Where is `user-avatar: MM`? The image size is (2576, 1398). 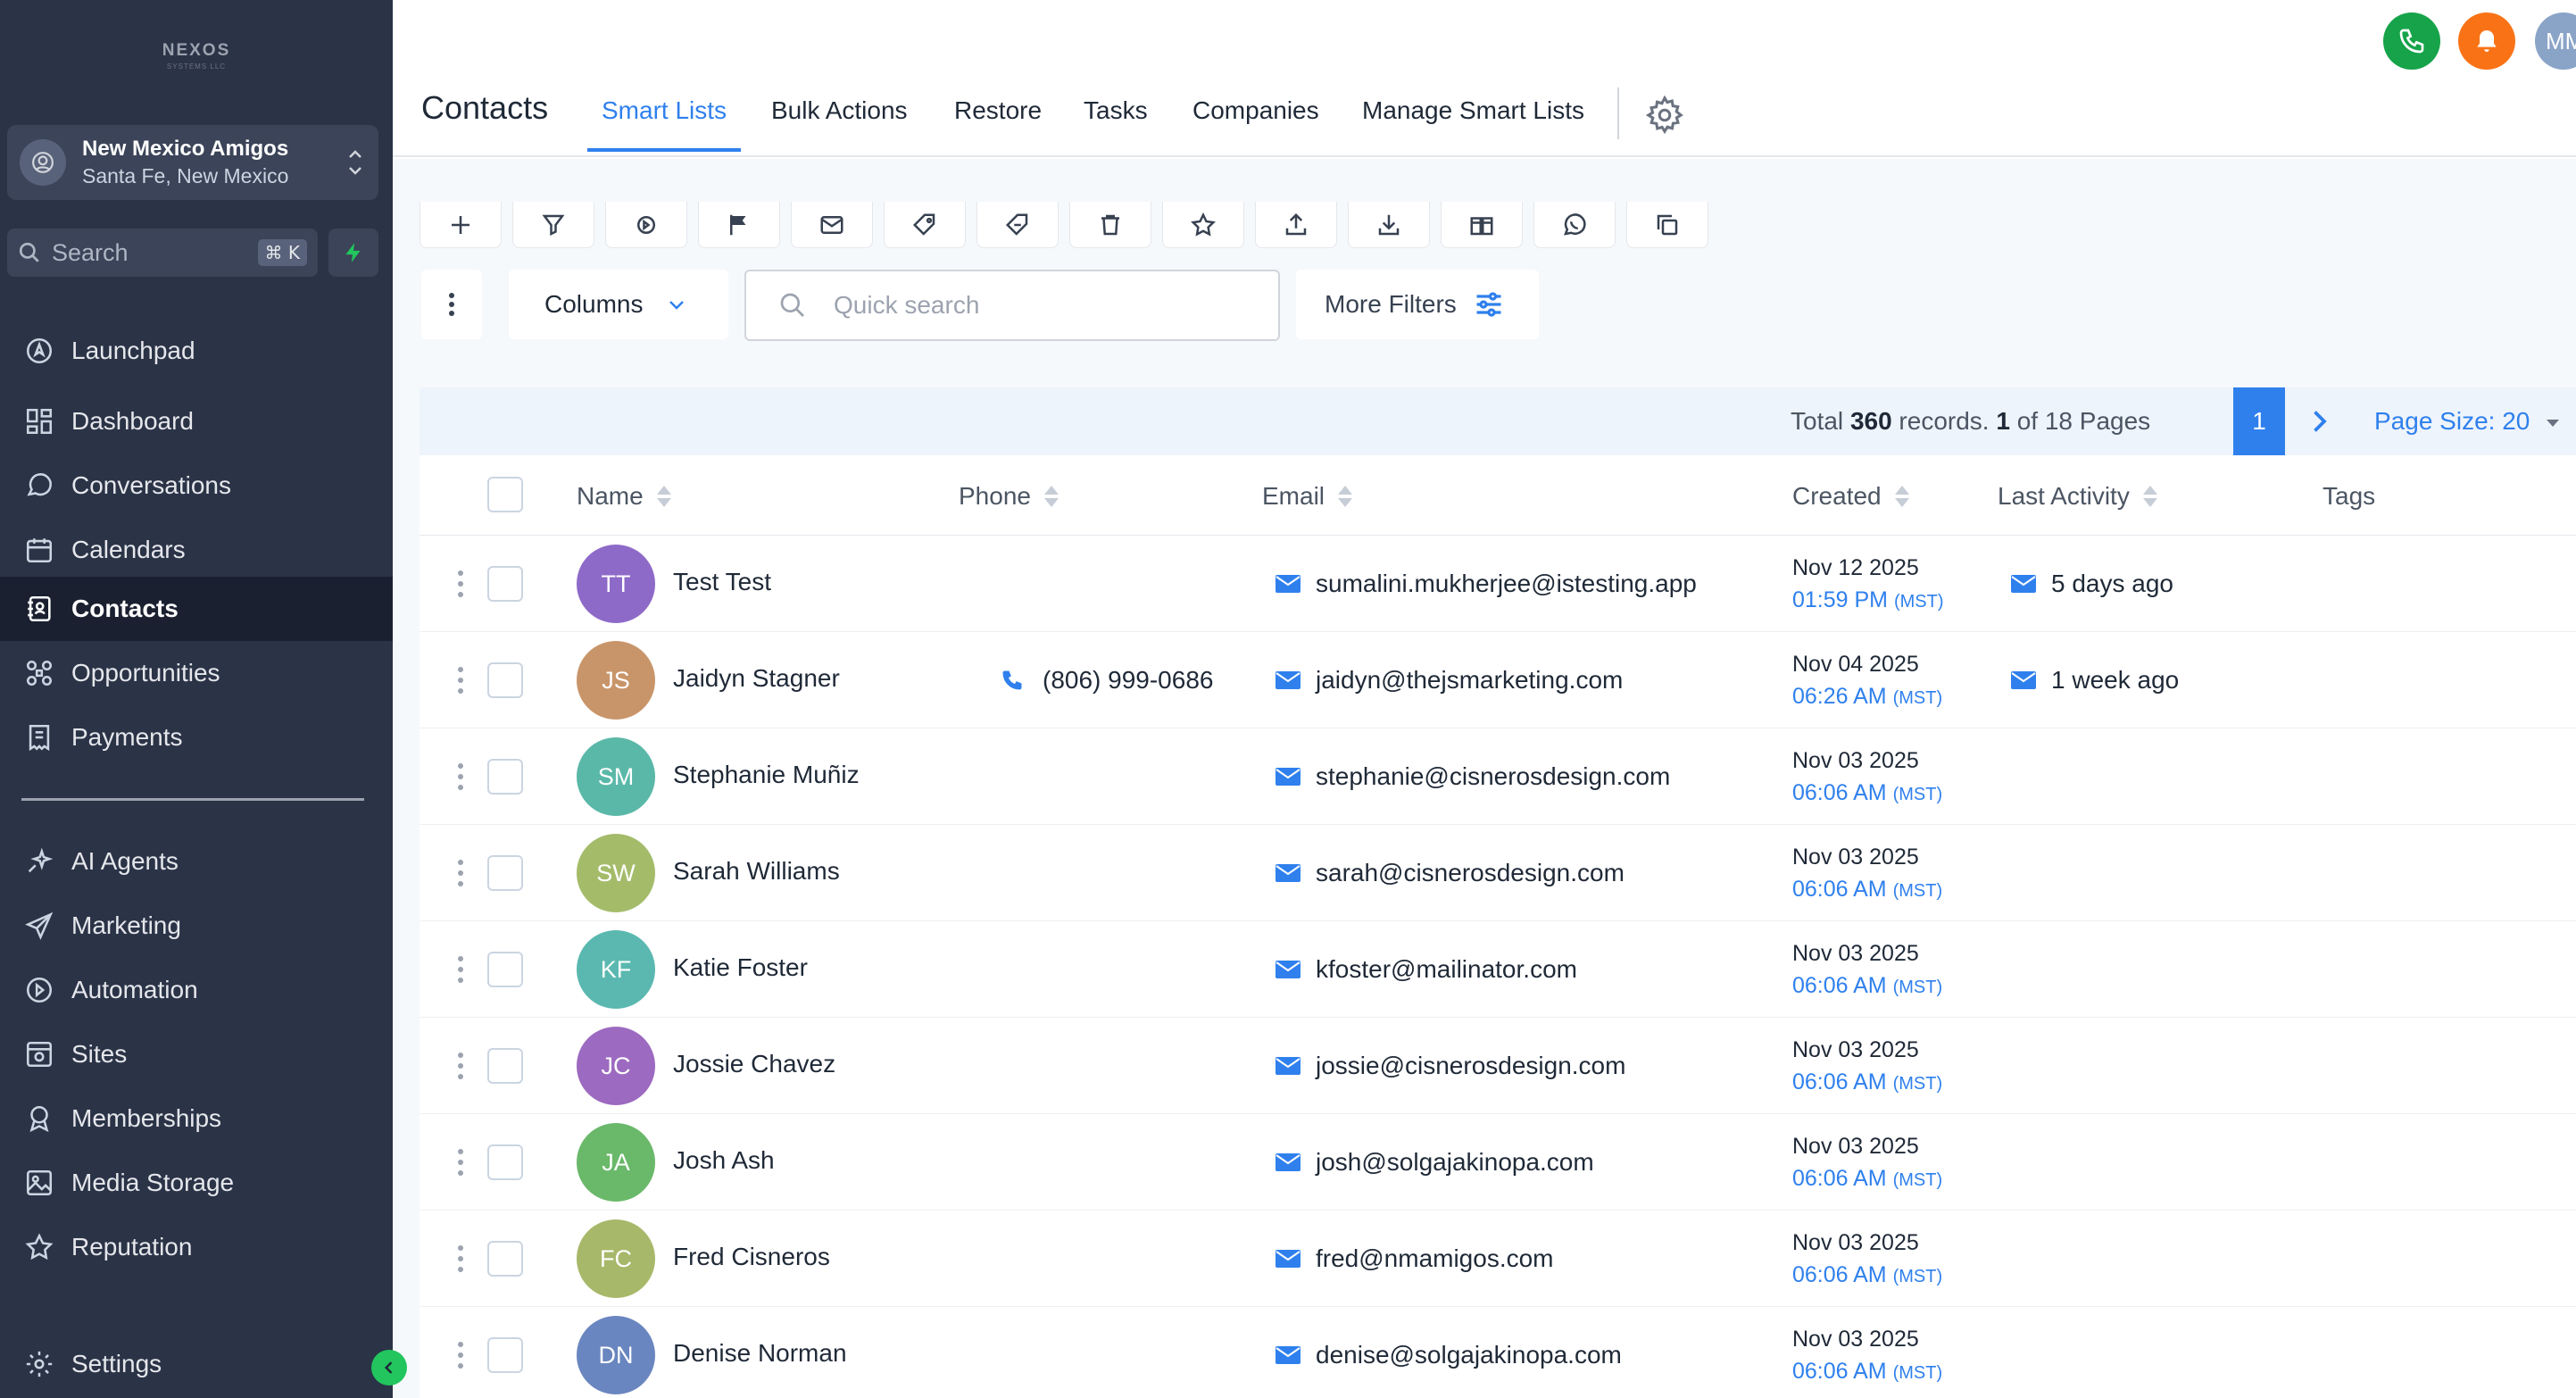 user-avatar: MM is located at coordinates (2556, 41).